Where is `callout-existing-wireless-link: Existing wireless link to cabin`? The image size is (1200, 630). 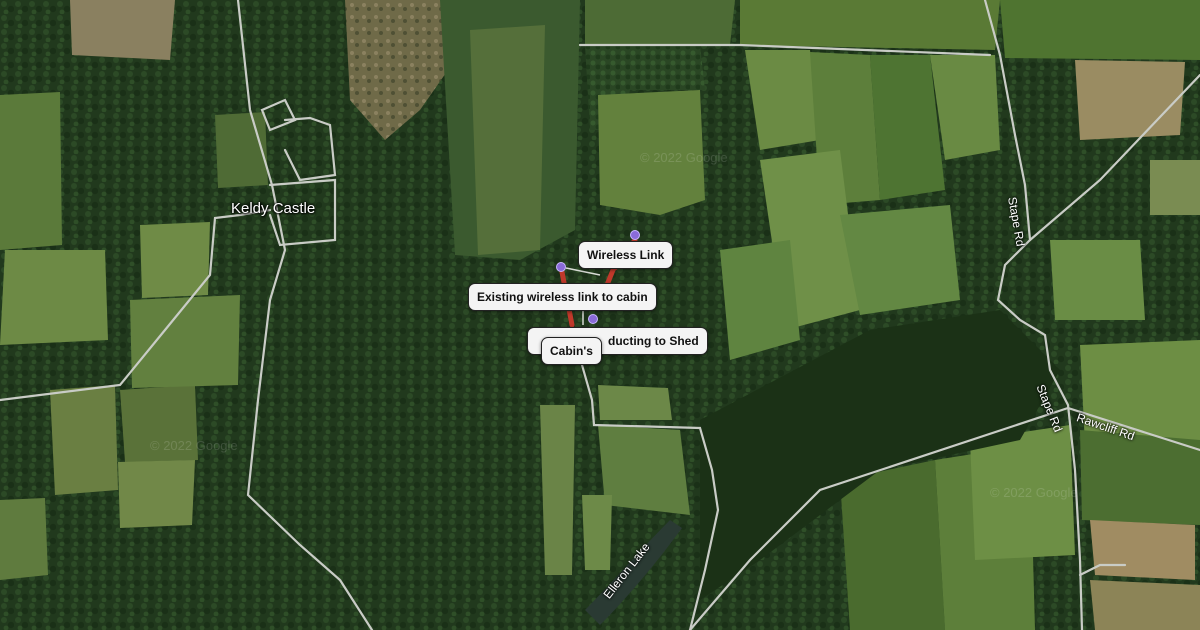 callout-existing-wireless-link: Existing wireless link to cabin is located at coordinates (562, 297).